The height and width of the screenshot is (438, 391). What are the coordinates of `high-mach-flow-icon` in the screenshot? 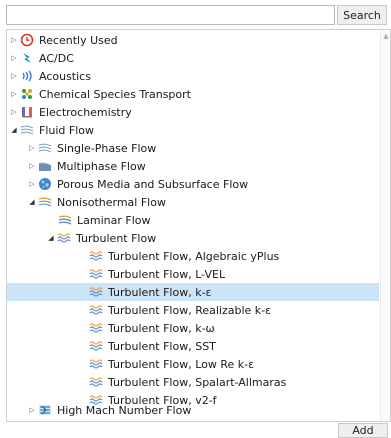 It's located at (45, 410).